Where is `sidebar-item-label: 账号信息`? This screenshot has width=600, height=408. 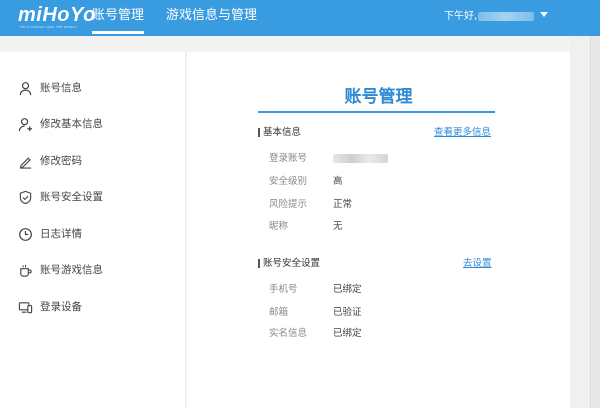 sidebar-item-label: 账号信息 is located at coordinates (61, 88).